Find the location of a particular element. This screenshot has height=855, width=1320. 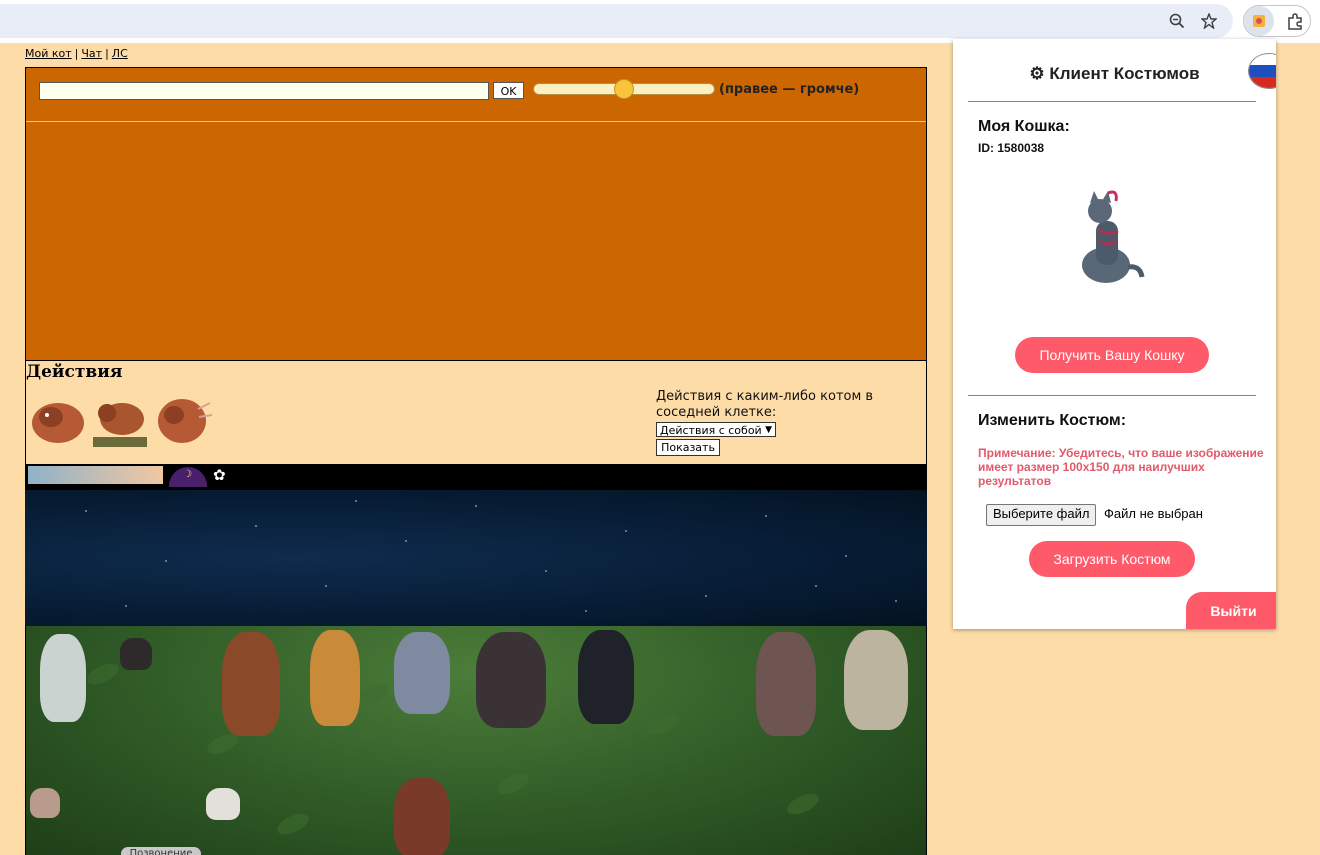

cat-preview-image is located at coordinates (1113, 236).